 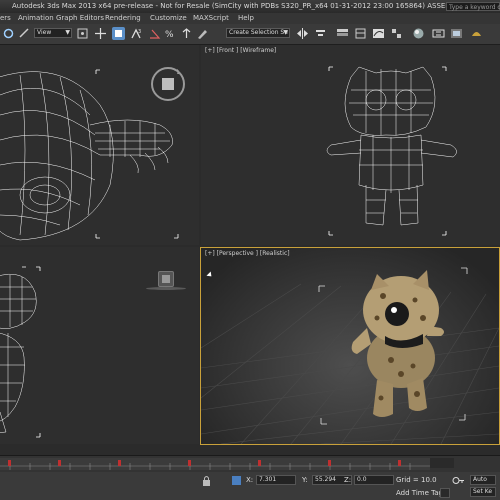 What do you see at coordinates (391, 151) in the screenshot?
I see `wireframe-front-character` at bounding box center [391, 151].